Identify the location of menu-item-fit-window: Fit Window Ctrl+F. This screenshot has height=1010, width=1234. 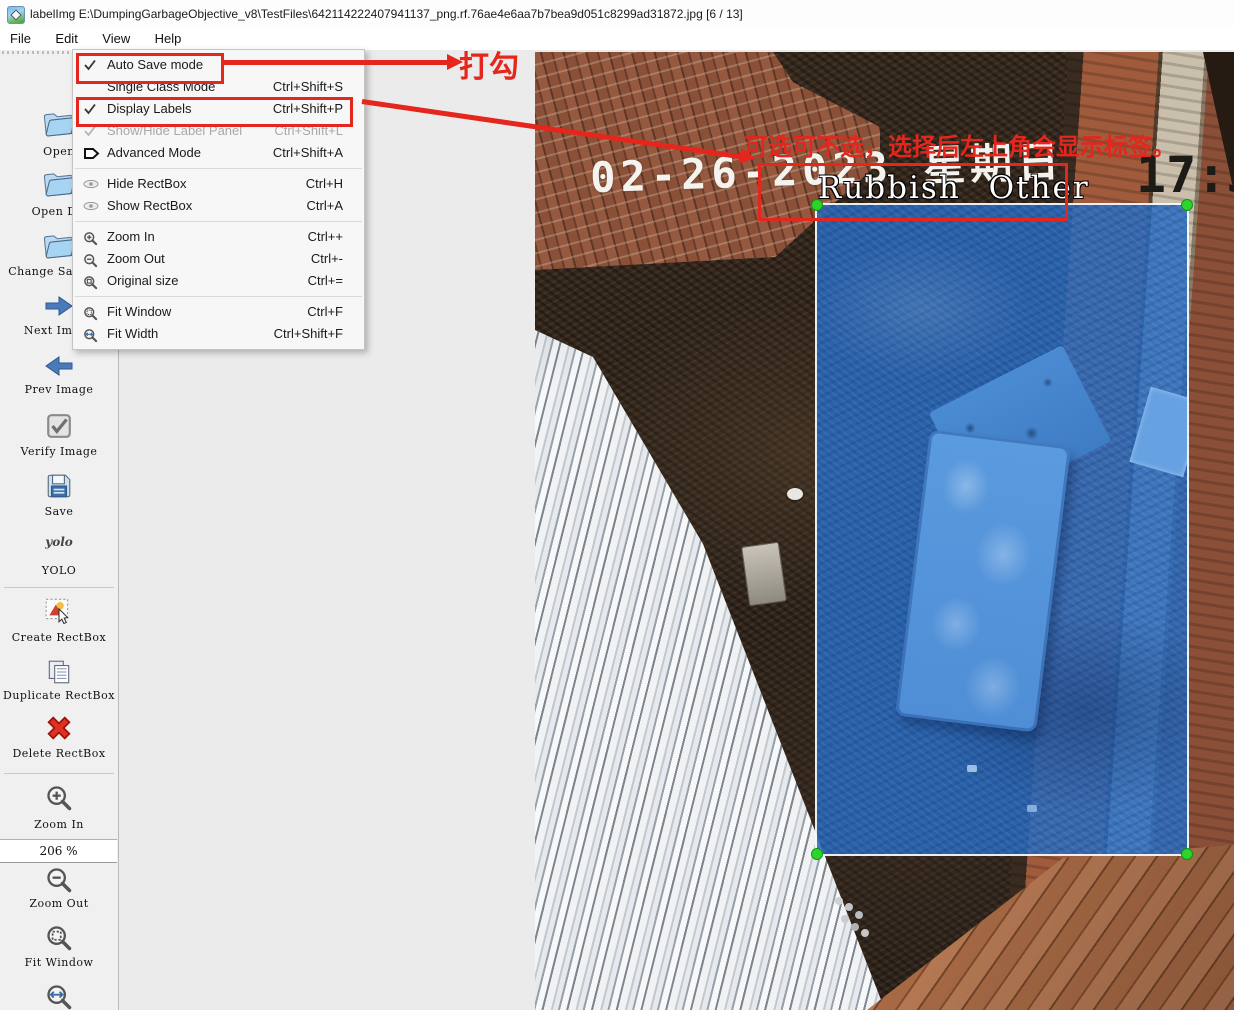
(218, 312).